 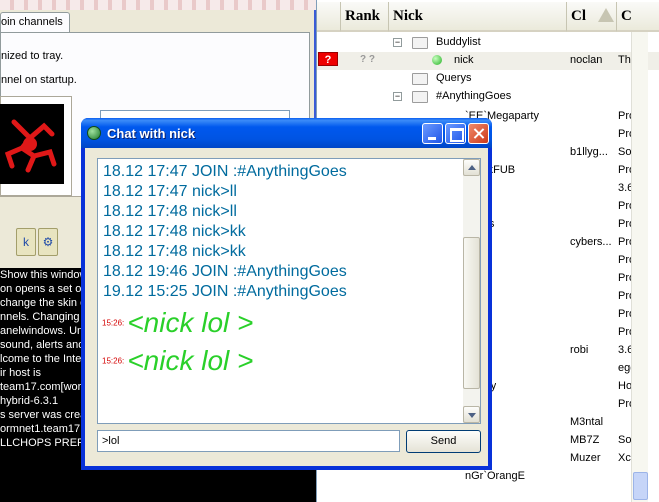 I want to click on column-header-country: C, so click(x=638, y=17).